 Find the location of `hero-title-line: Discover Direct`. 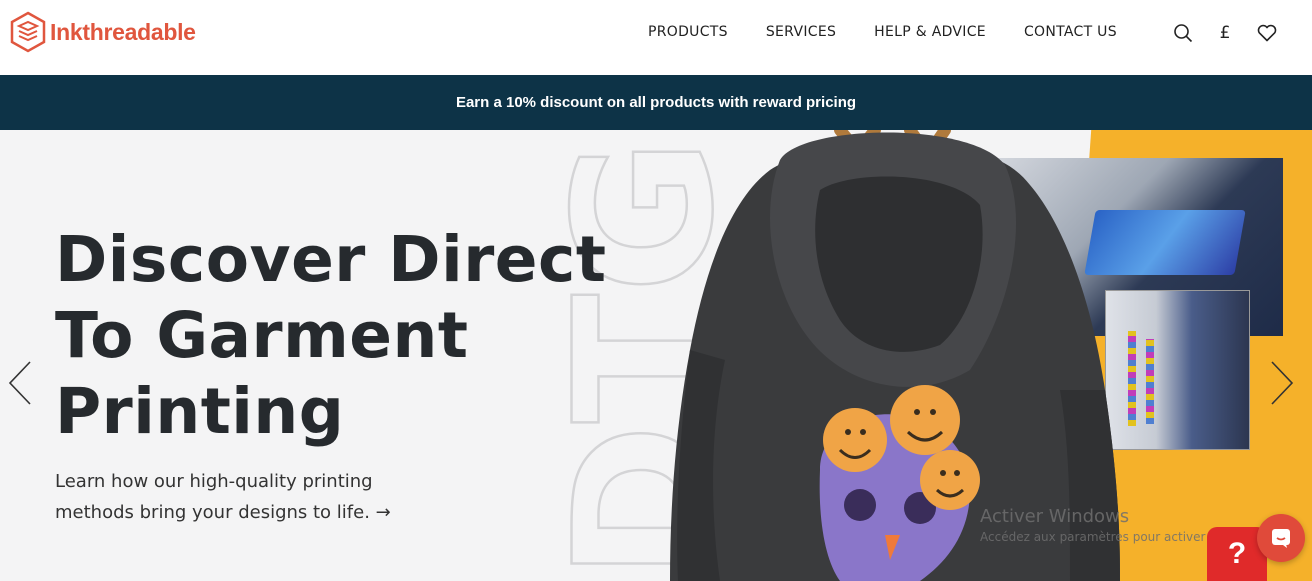

hero-title-line: Discover Direct is located at coordinates (331, 259).